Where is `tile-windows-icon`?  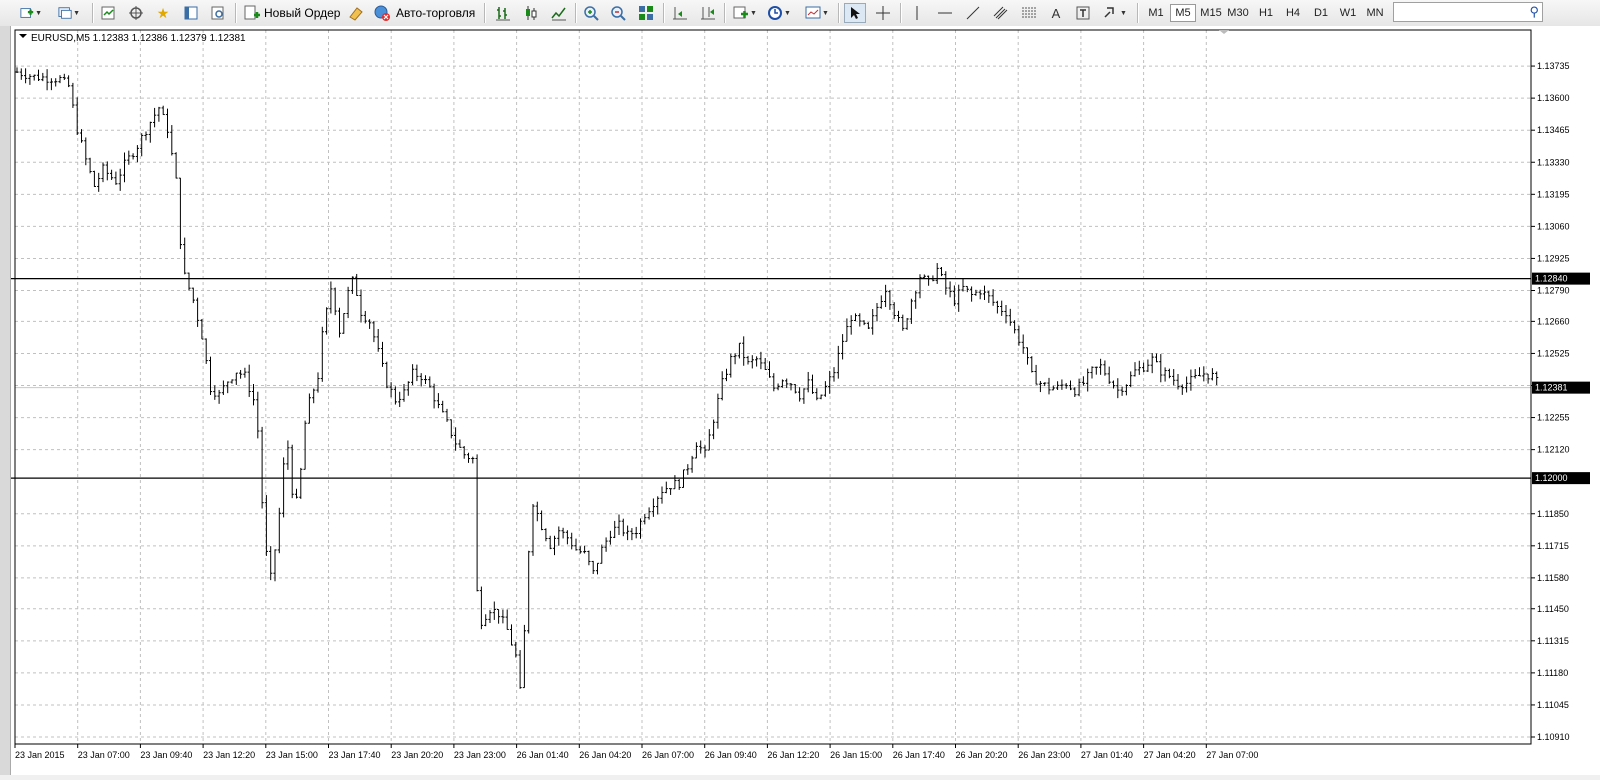 tile-windows-icon is located at coordinates (646, 13).